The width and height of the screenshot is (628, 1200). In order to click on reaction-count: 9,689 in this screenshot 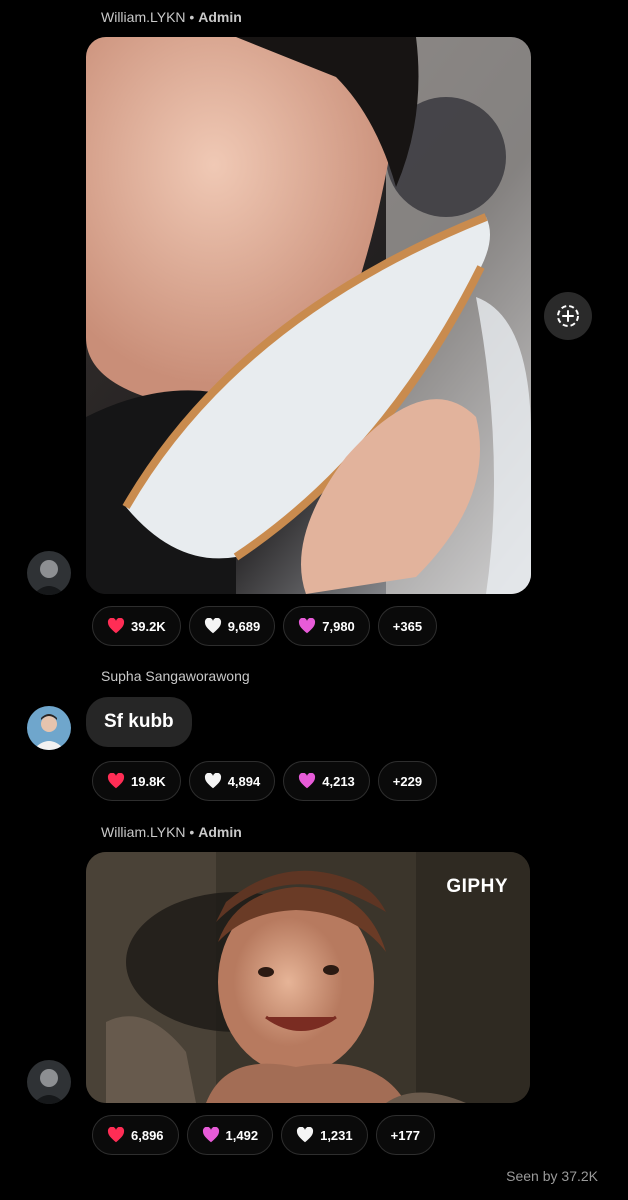, I will do `click(244, 626)`.